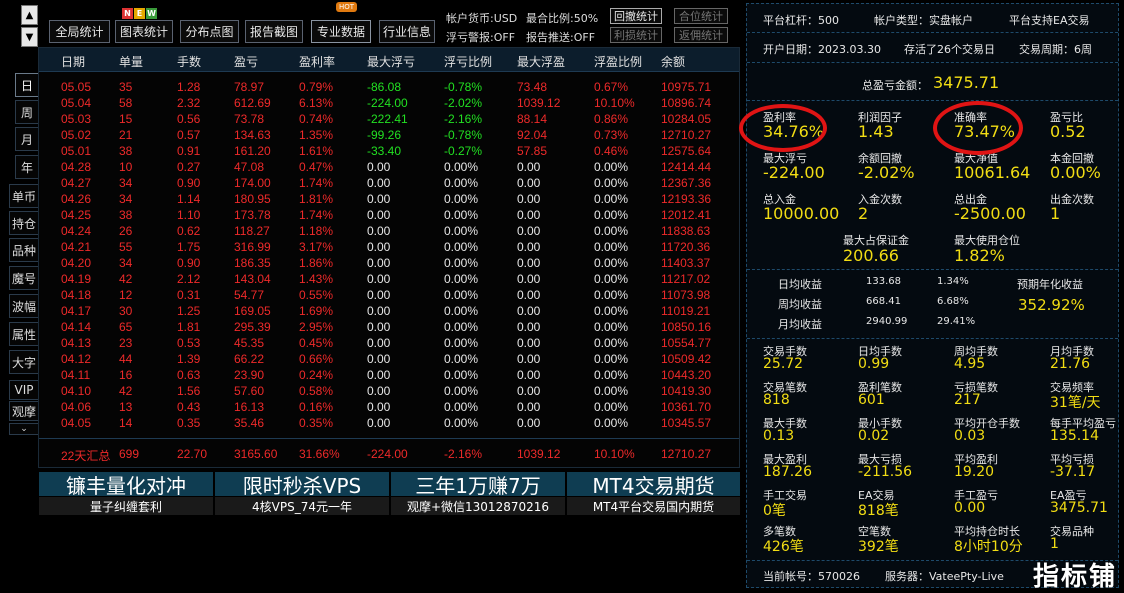 The image size is (1124, 593). I want to click on column-header-orders: 单量, so click(131, 61).